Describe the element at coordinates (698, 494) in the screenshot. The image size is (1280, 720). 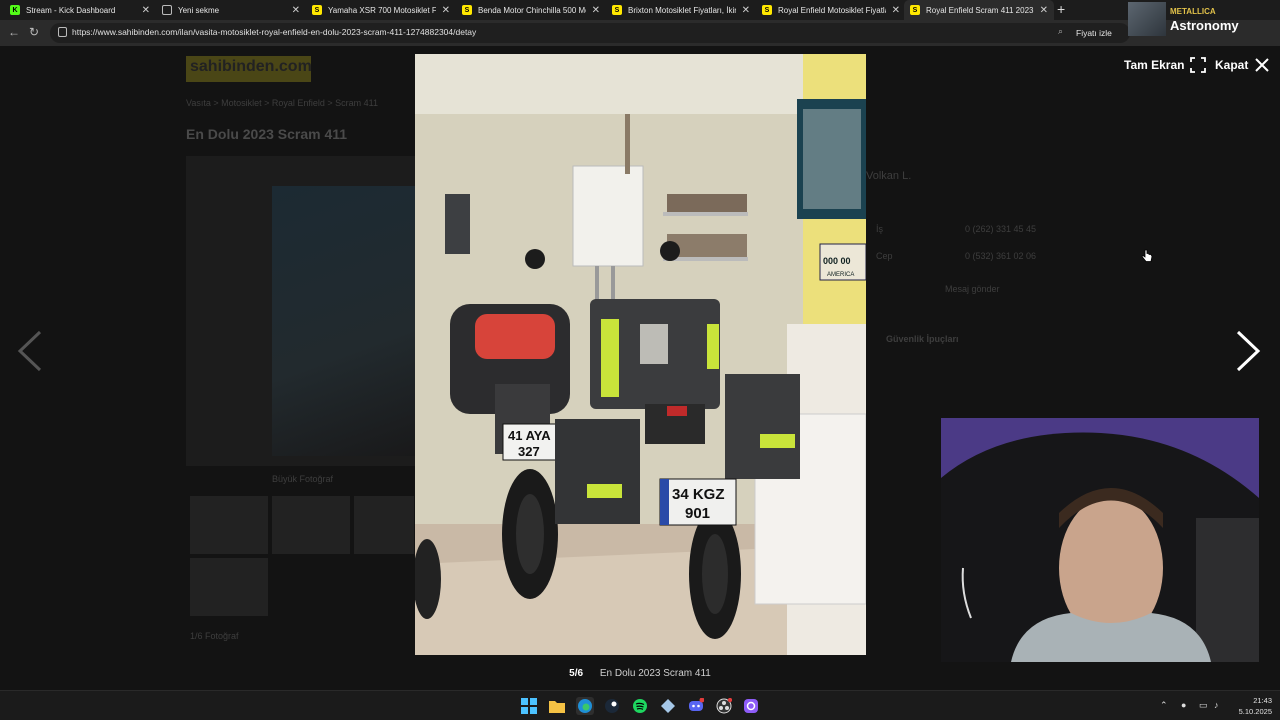
I see `plate-right-line1: 34 KGZ` at that location.